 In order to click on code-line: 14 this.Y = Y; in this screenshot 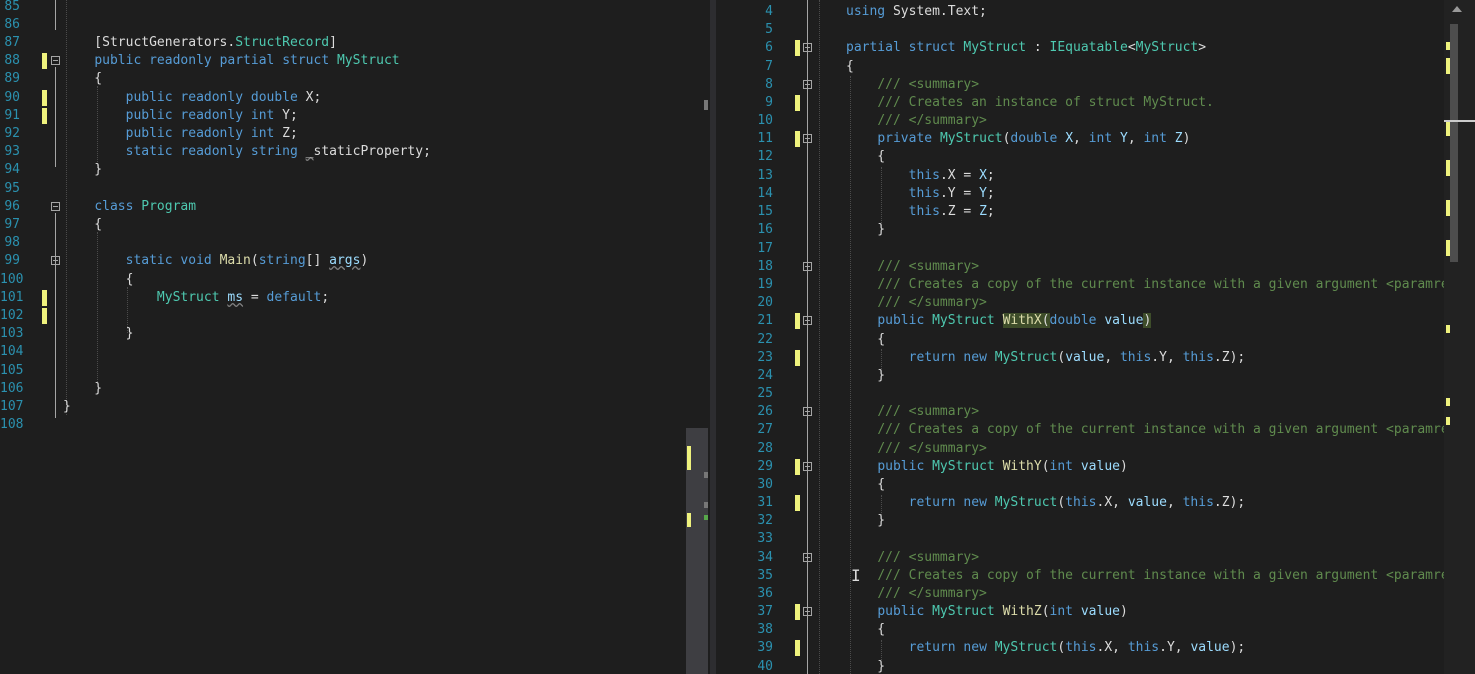, I will do `click(1080, 194)`.